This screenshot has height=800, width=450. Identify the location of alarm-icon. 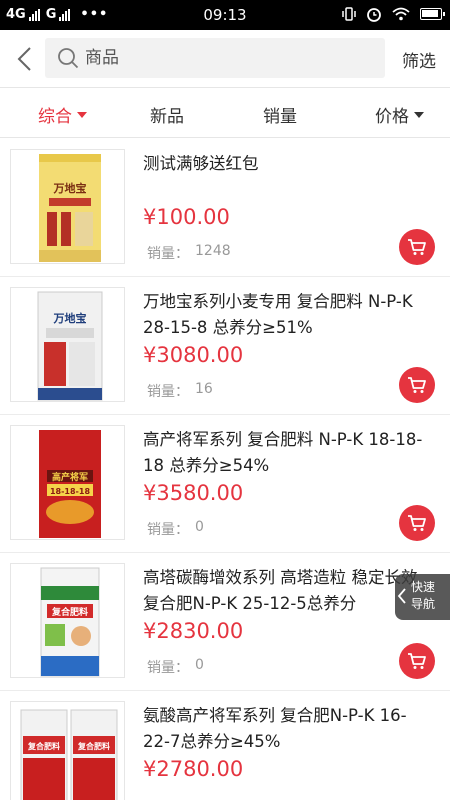
(374, 15).